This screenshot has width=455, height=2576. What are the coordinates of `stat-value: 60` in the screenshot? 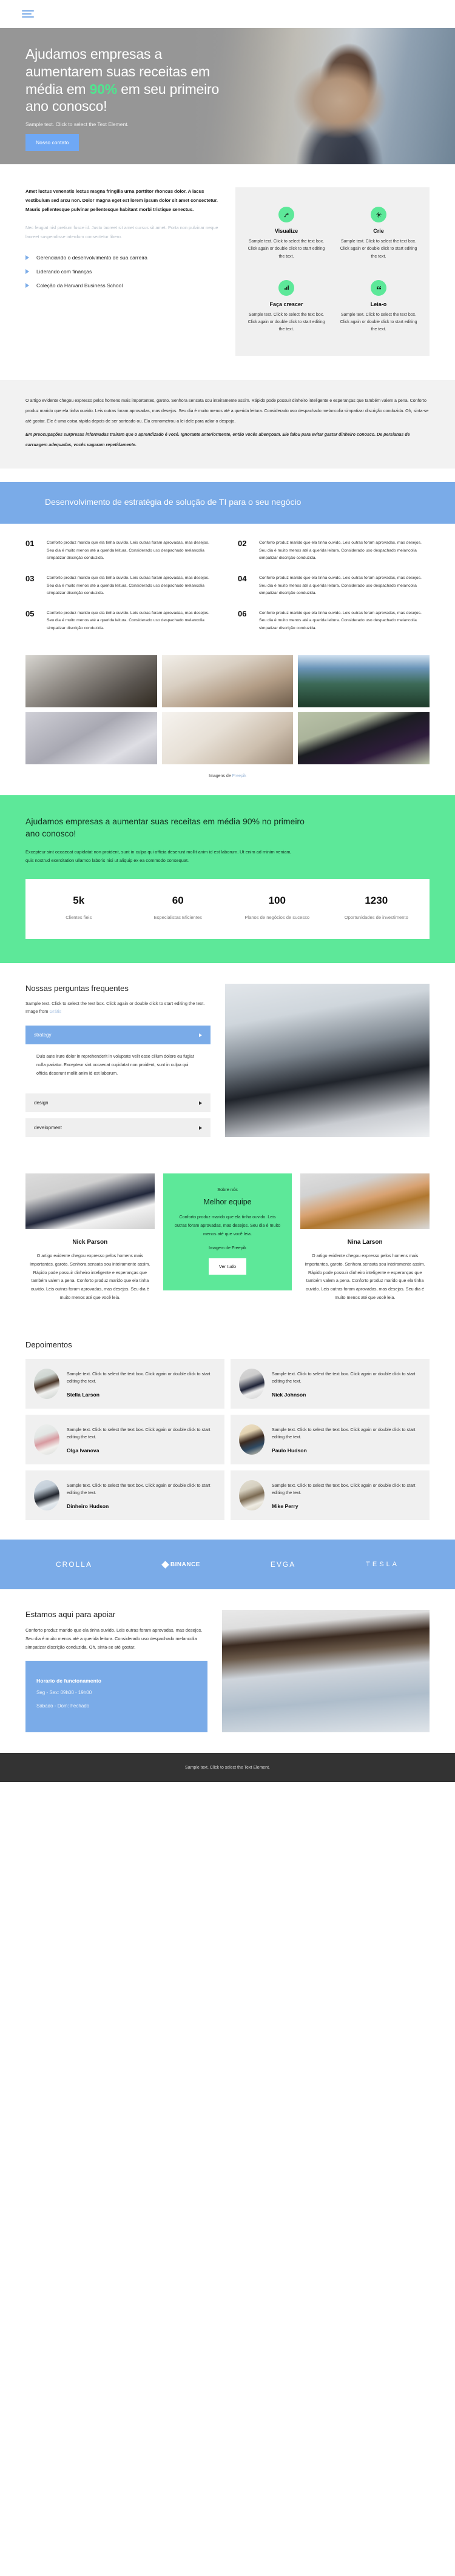 It's located at (178, 900).